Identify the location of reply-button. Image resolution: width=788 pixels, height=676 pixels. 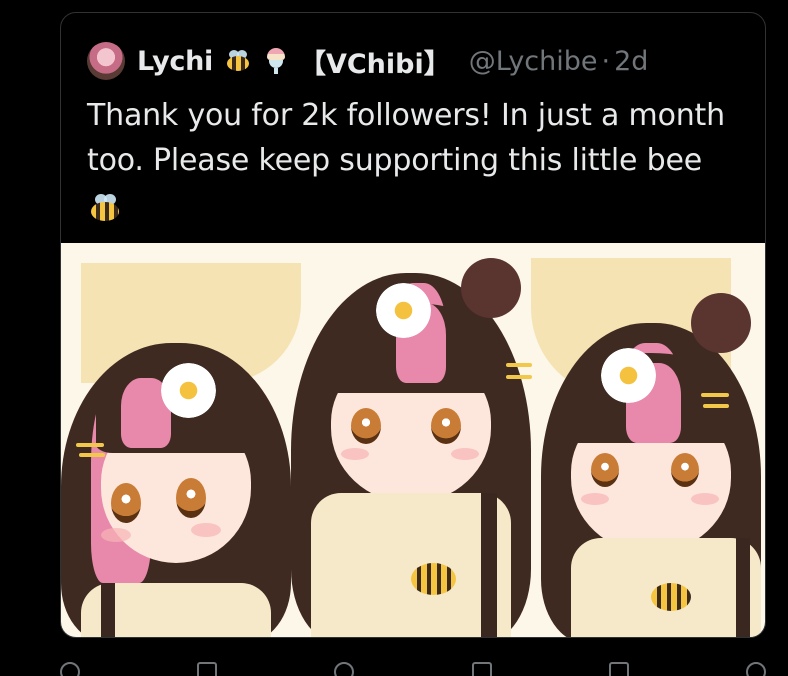
(70, 668).